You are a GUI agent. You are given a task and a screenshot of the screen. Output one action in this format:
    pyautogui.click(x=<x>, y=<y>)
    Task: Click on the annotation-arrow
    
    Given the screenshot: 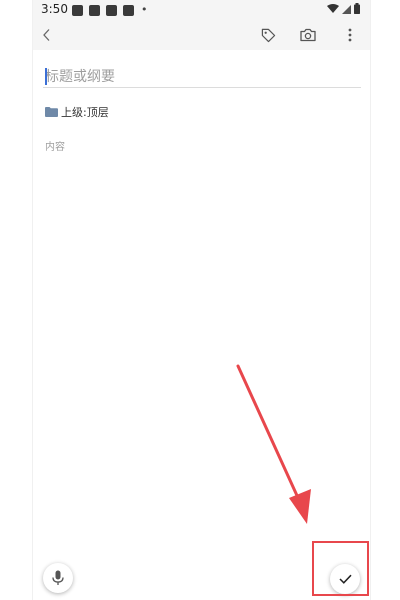 What is the action you would take?
    pyautogui.click(x=273, y=444)
    